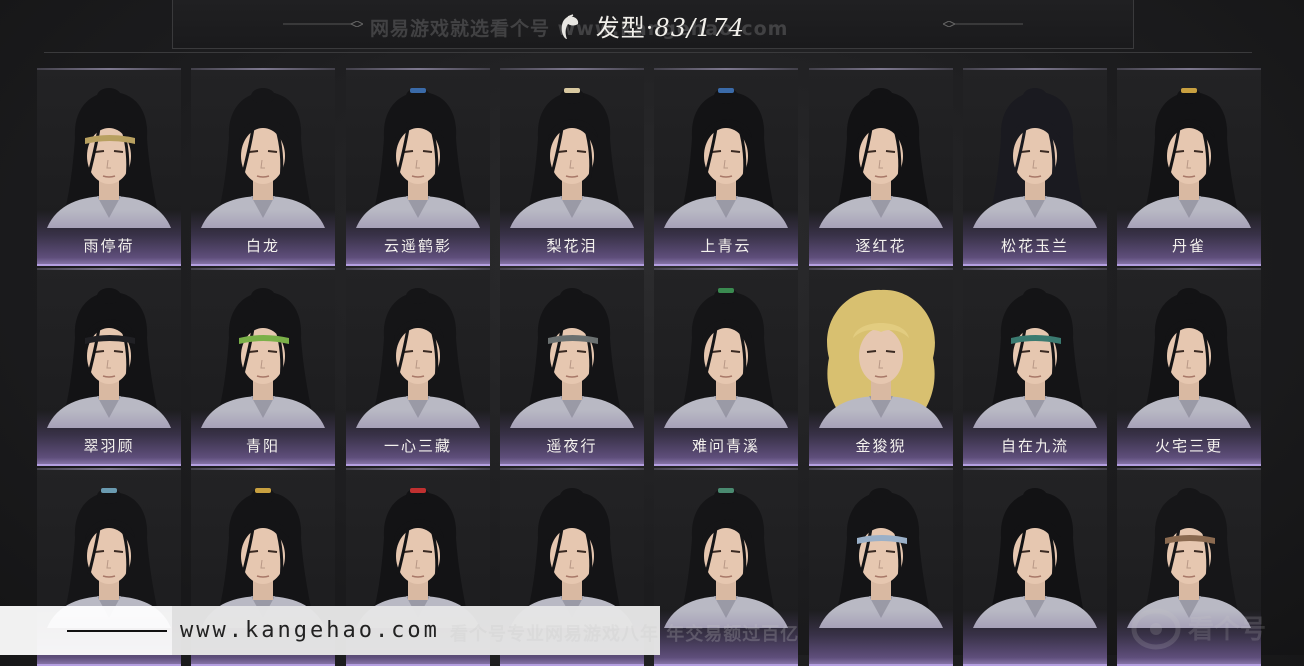  I want to click on hairstyle-card: 云遥鹤影, so click(418, 167).